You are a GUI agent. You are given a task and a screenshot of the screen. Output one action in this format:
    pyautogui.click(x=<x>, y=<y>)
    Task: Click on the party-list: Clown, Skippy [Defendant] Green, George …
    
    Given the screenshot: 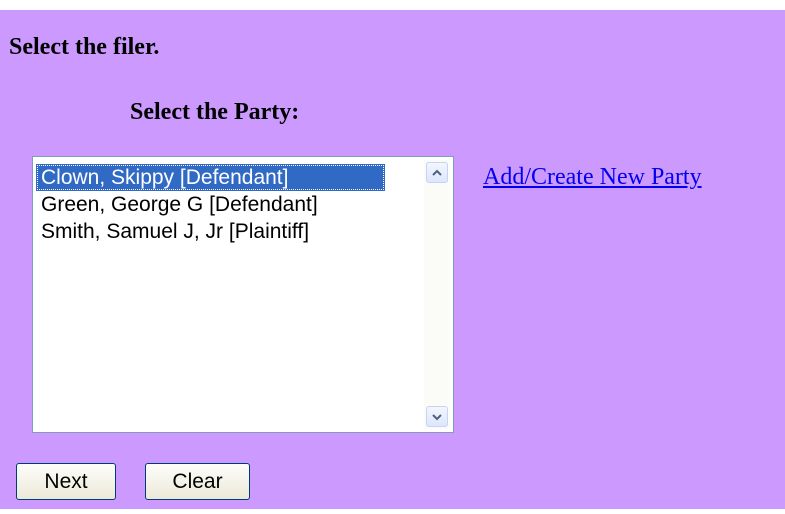 What is the action you would take?
    pyautogui.click(x=231, y=204)
    